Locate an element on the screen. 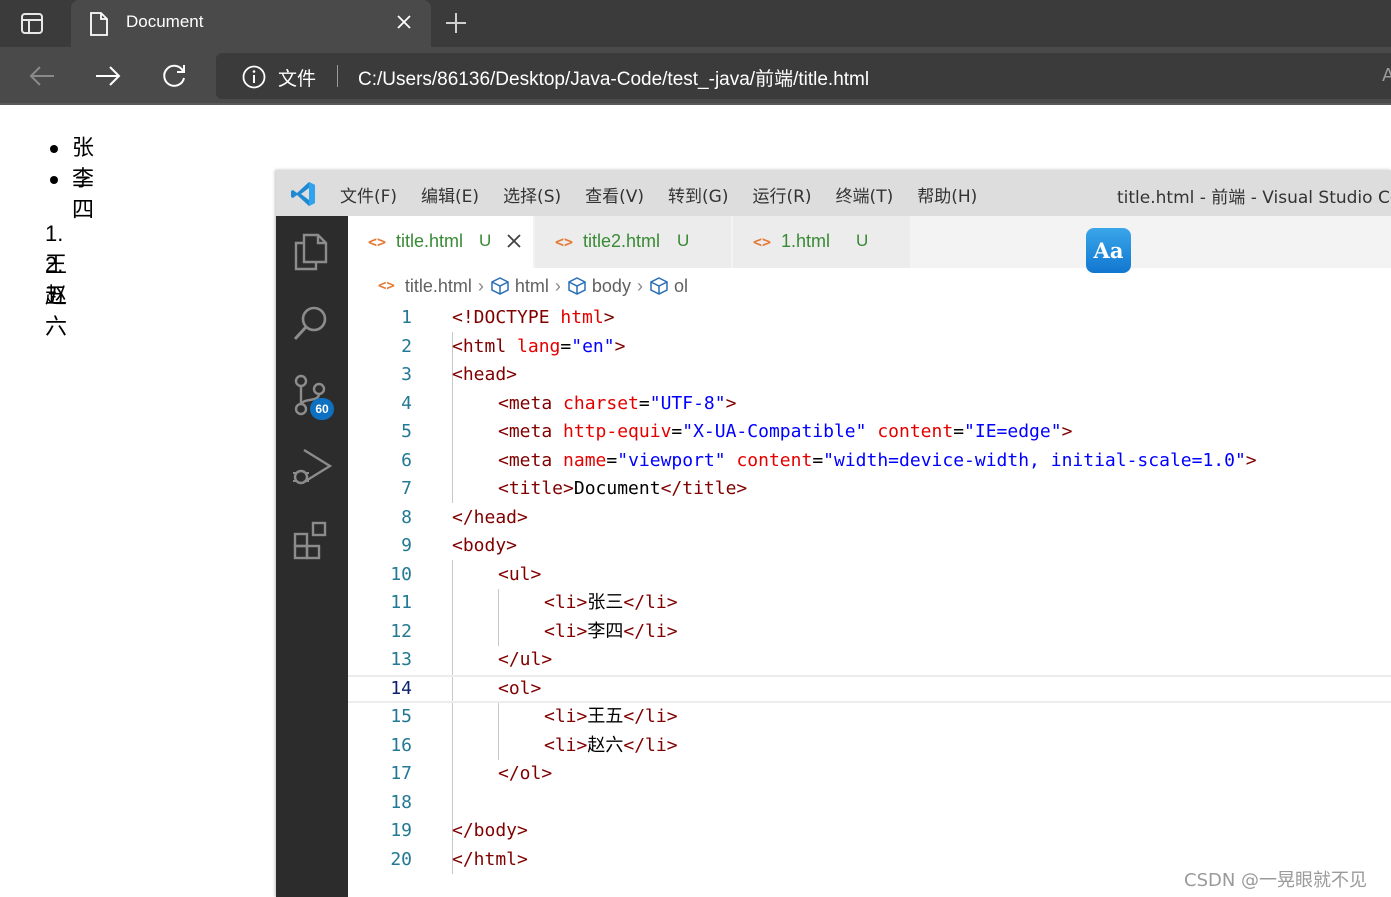 Image resolution: width=1391 pixels, height=897 pixels. dictionary-extension-badge: Aa is located at coordinates (1108, 250).